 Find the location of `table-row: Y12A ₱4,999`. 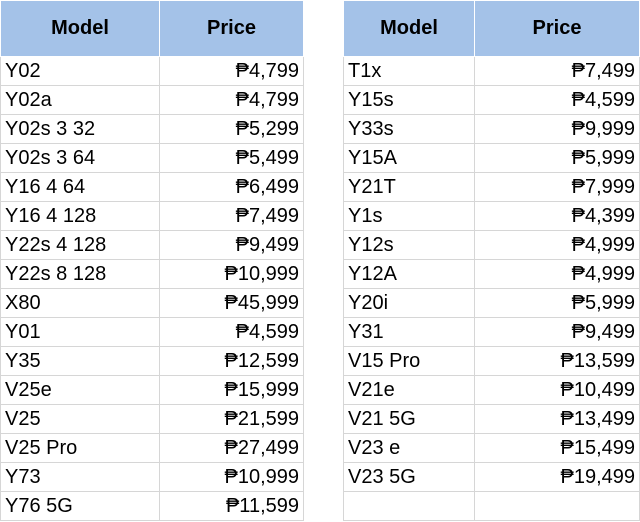

table-row: Y12A ₱4,999 is located at coordinates (491, 274).